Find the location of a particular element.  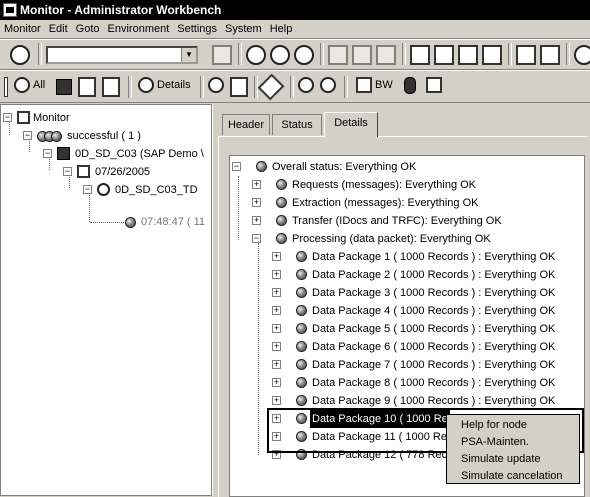

menu-item-psa-mainten: PSA-Mainten. is located at coordinates (513, 442).